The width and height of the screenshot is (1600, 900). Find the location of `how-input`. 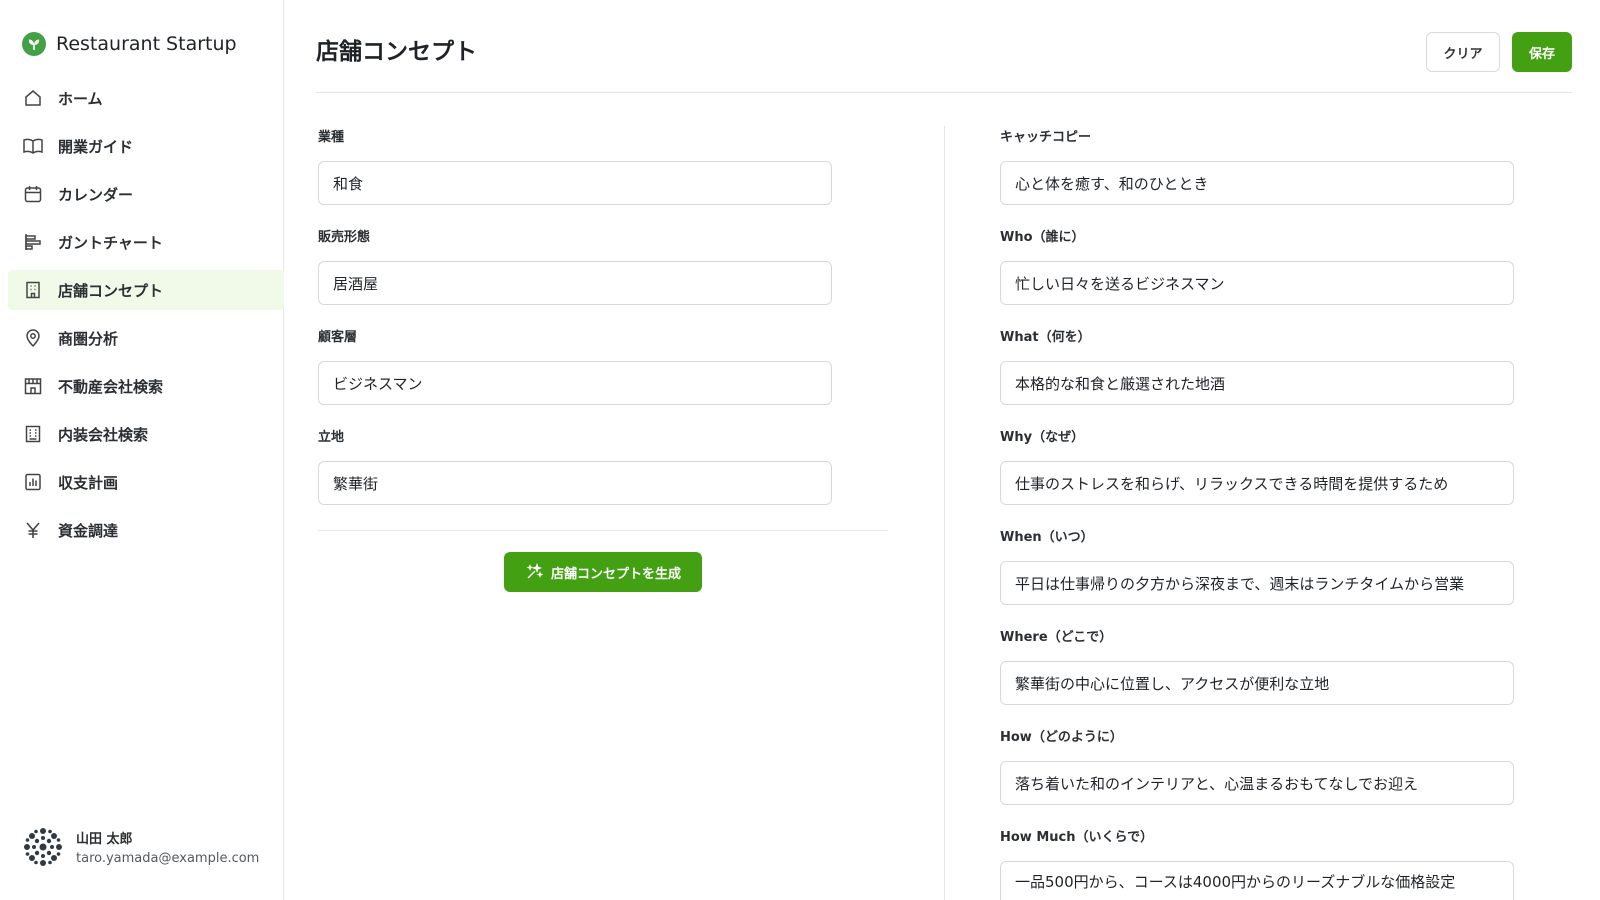

how-input is located at coordinates (1257, 783).